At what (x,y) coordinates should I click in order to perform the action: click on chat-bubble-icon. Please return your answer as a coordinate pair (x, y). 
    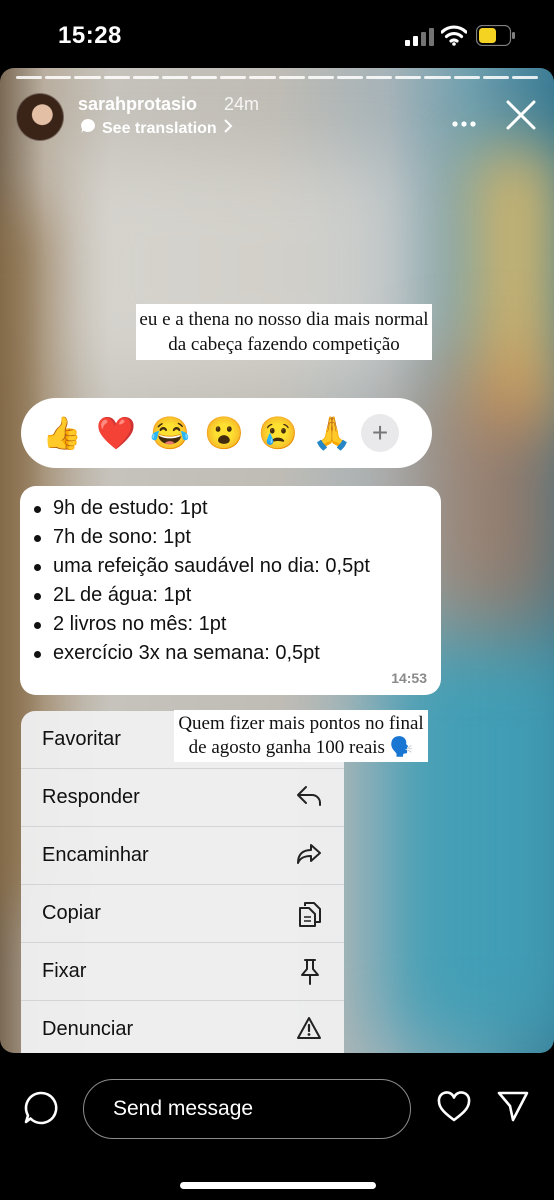
    Looking at the image, I should click on (41, 1110).